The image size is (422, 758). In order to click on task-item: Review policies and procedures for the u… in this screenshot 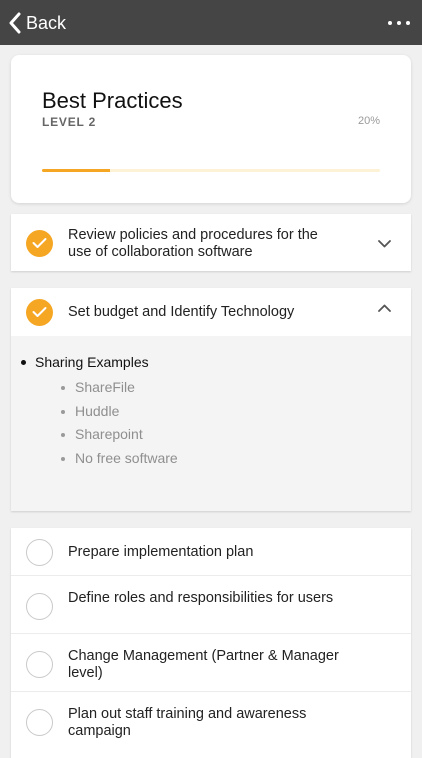, I will do `click(211, 242)`.